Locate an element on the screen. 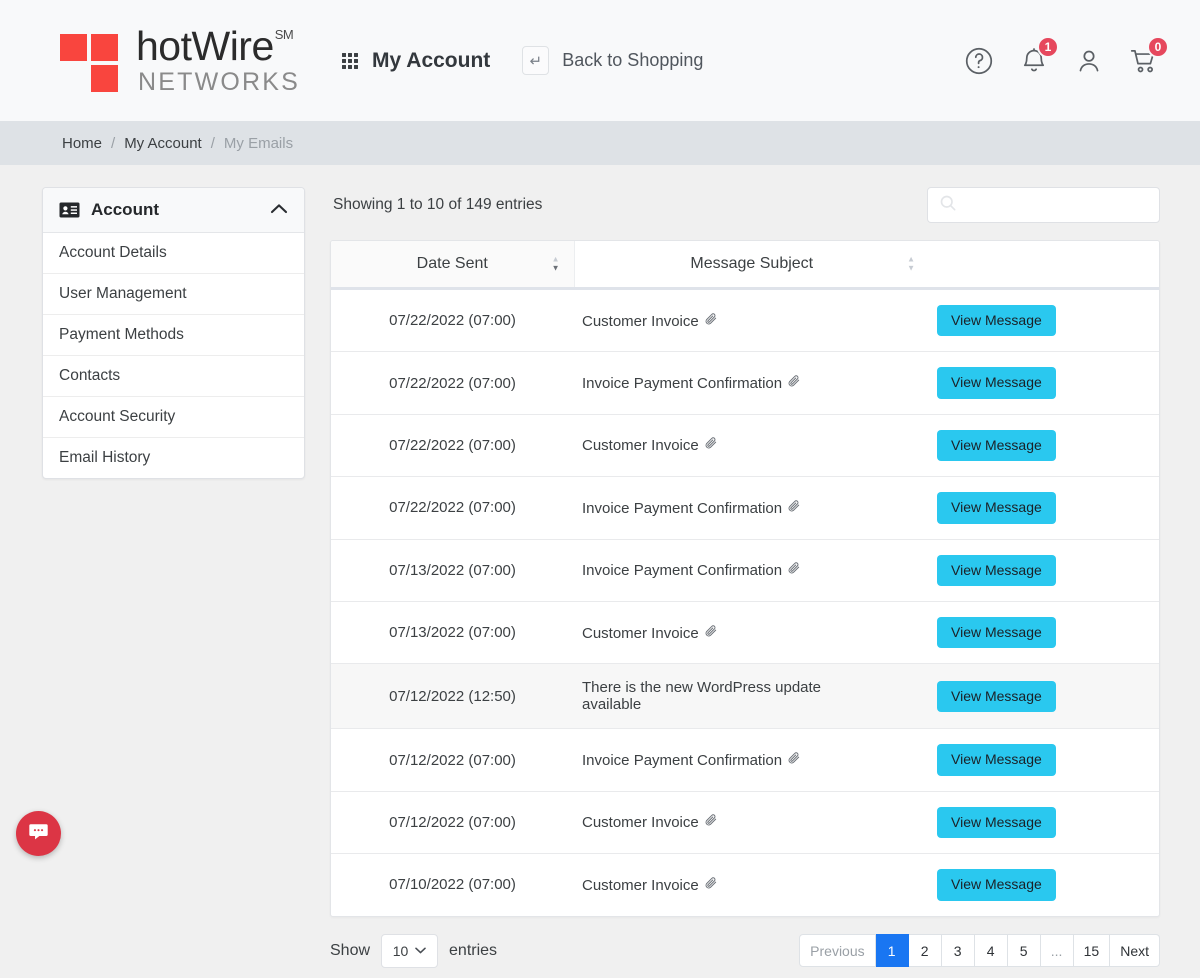  return-arrow-icon: ↵ is located at coordinates (536, 60).